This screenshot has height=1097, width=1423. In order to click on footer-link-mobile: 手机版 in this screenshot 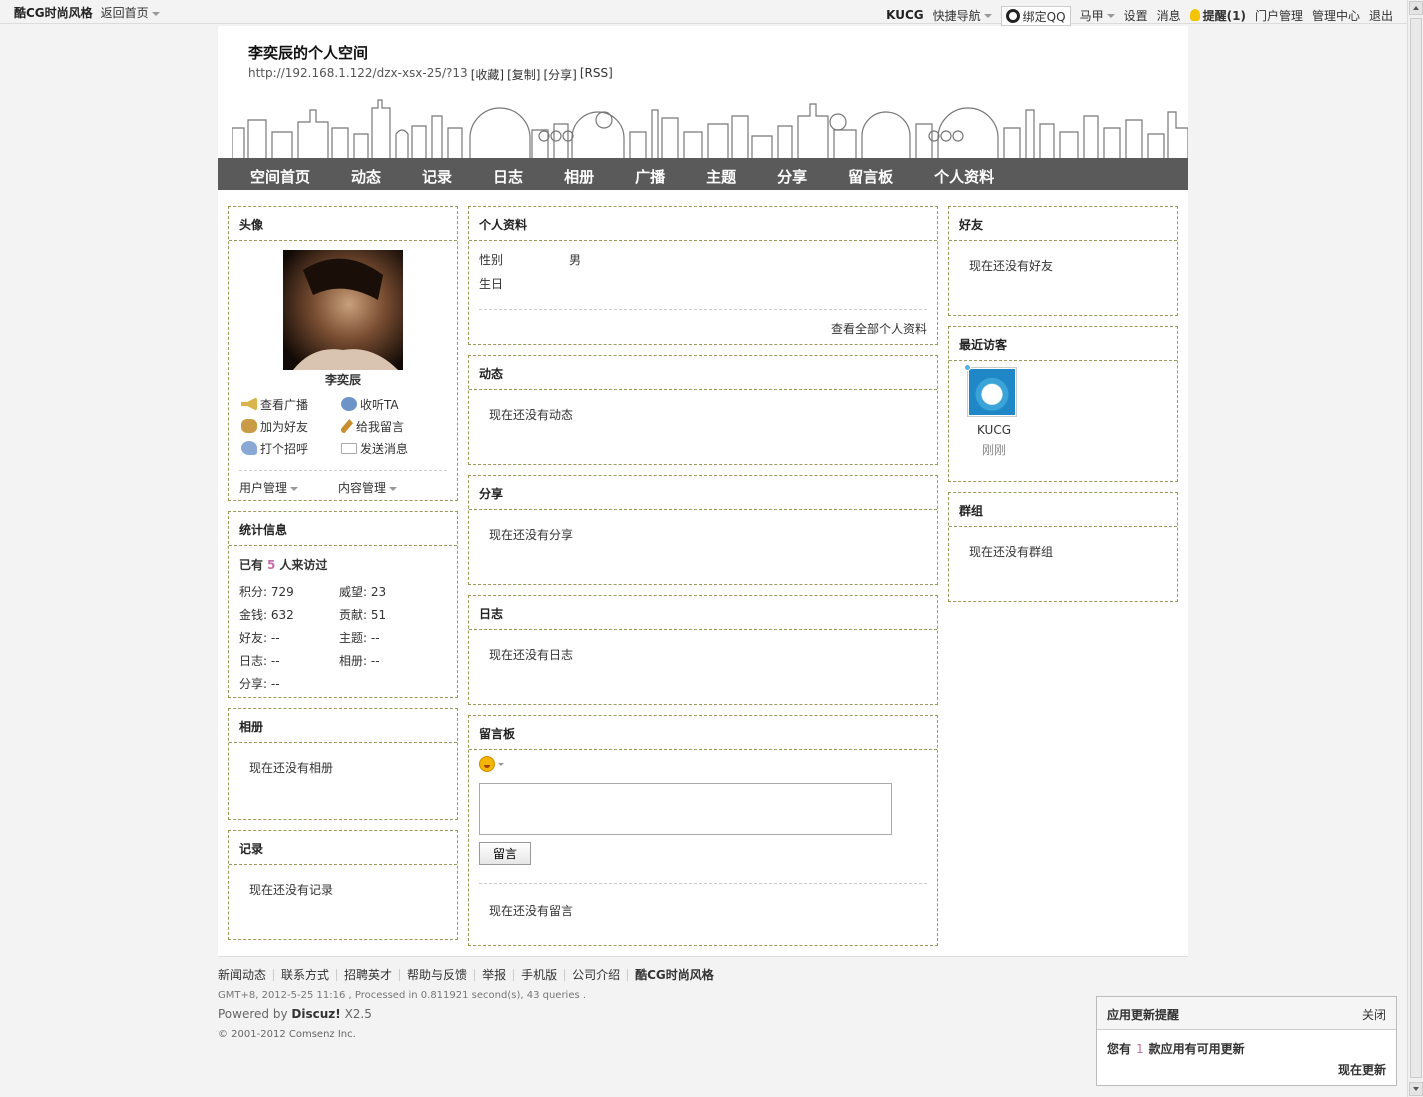, I will do `click(538, 975)`.